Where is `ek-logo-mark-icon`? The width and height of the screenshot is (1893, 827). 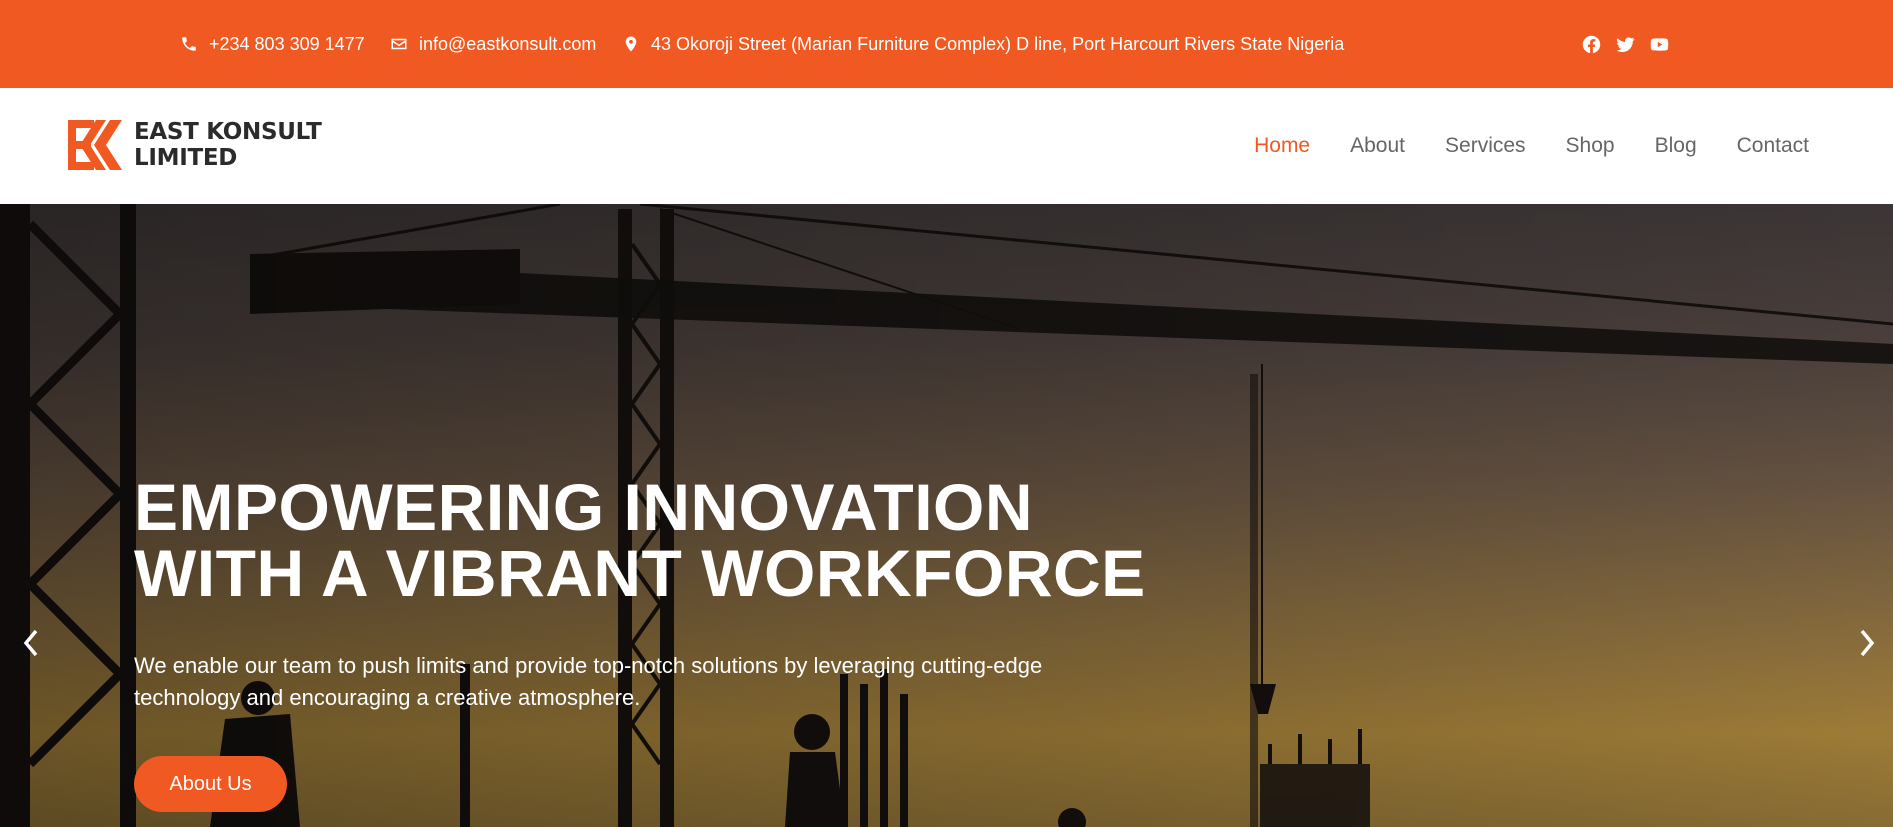 ek-logo-mark-icon is located at coordinates (95, 145).